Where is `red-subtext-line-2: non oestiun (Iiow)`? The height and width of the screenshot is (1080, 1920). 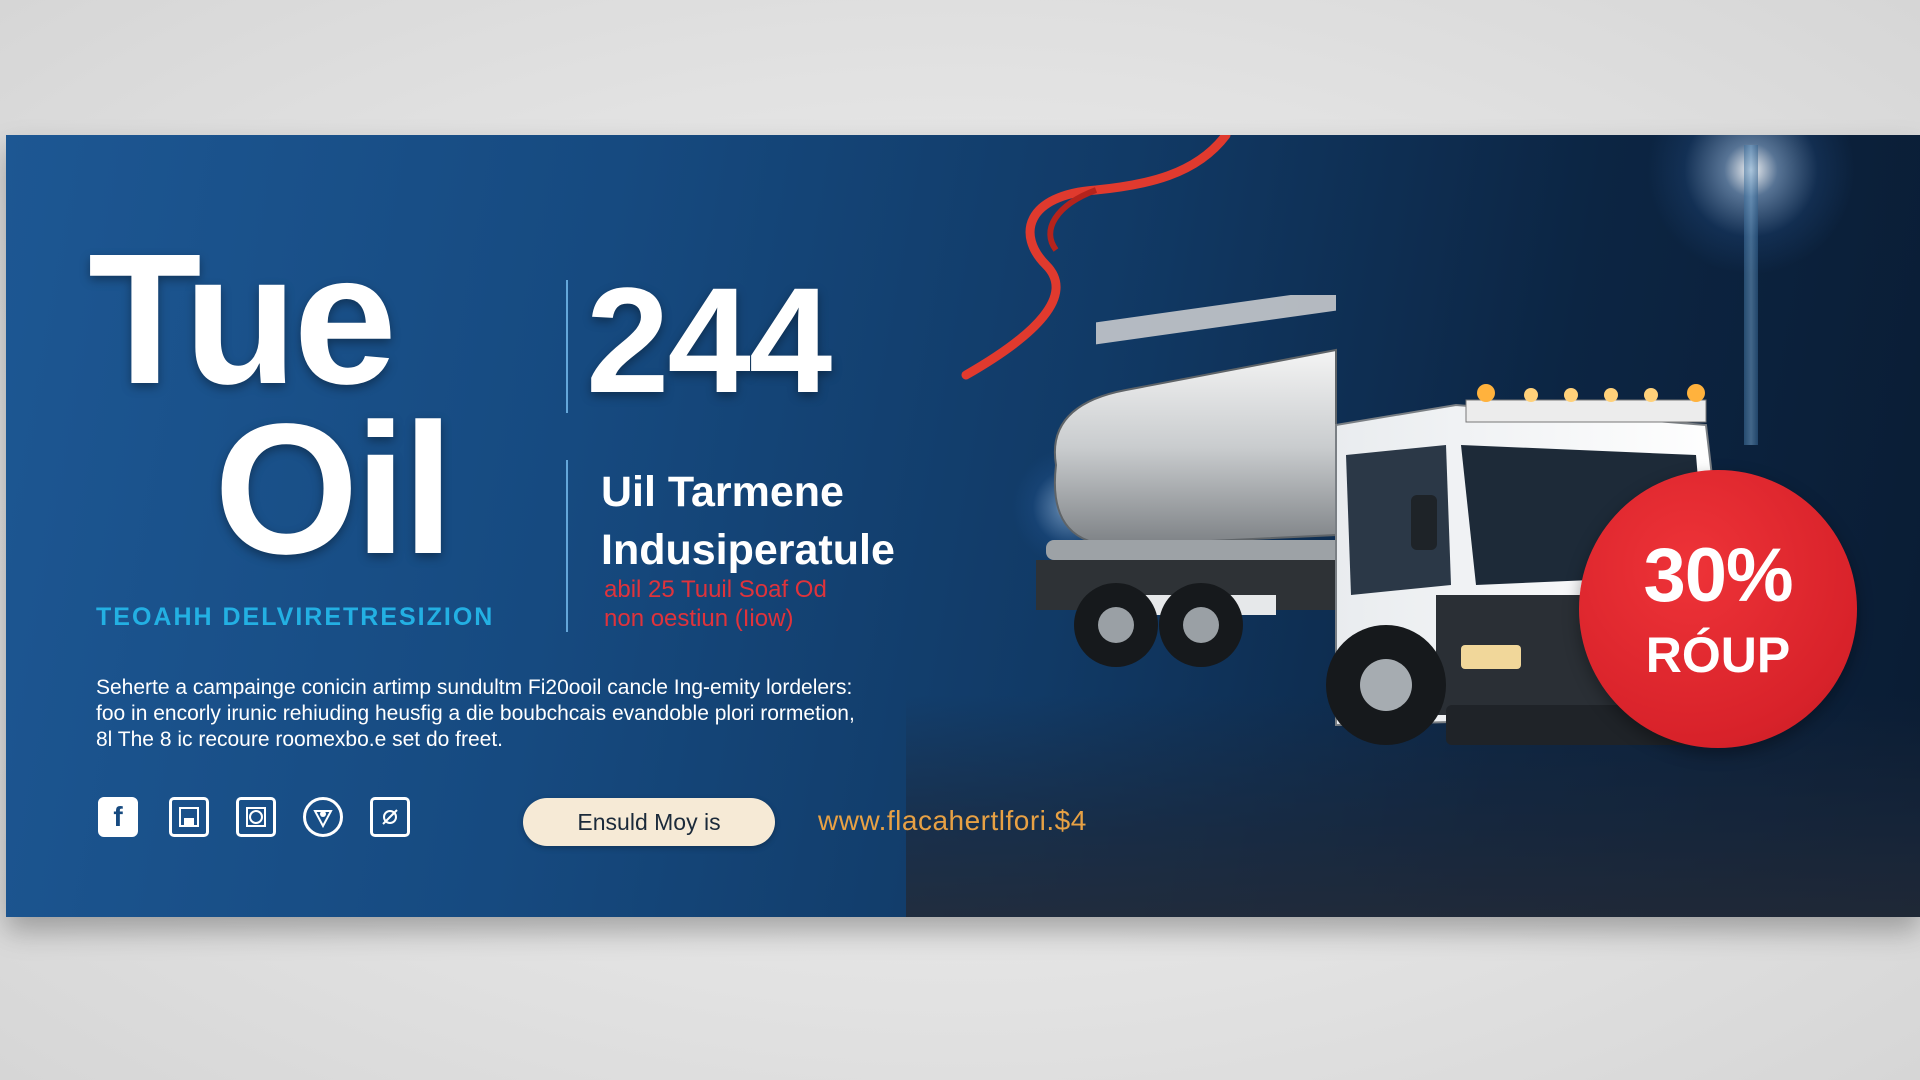 red-subtext-line-2: non oestiun (Iiow) is located at coordinates (699, 618).